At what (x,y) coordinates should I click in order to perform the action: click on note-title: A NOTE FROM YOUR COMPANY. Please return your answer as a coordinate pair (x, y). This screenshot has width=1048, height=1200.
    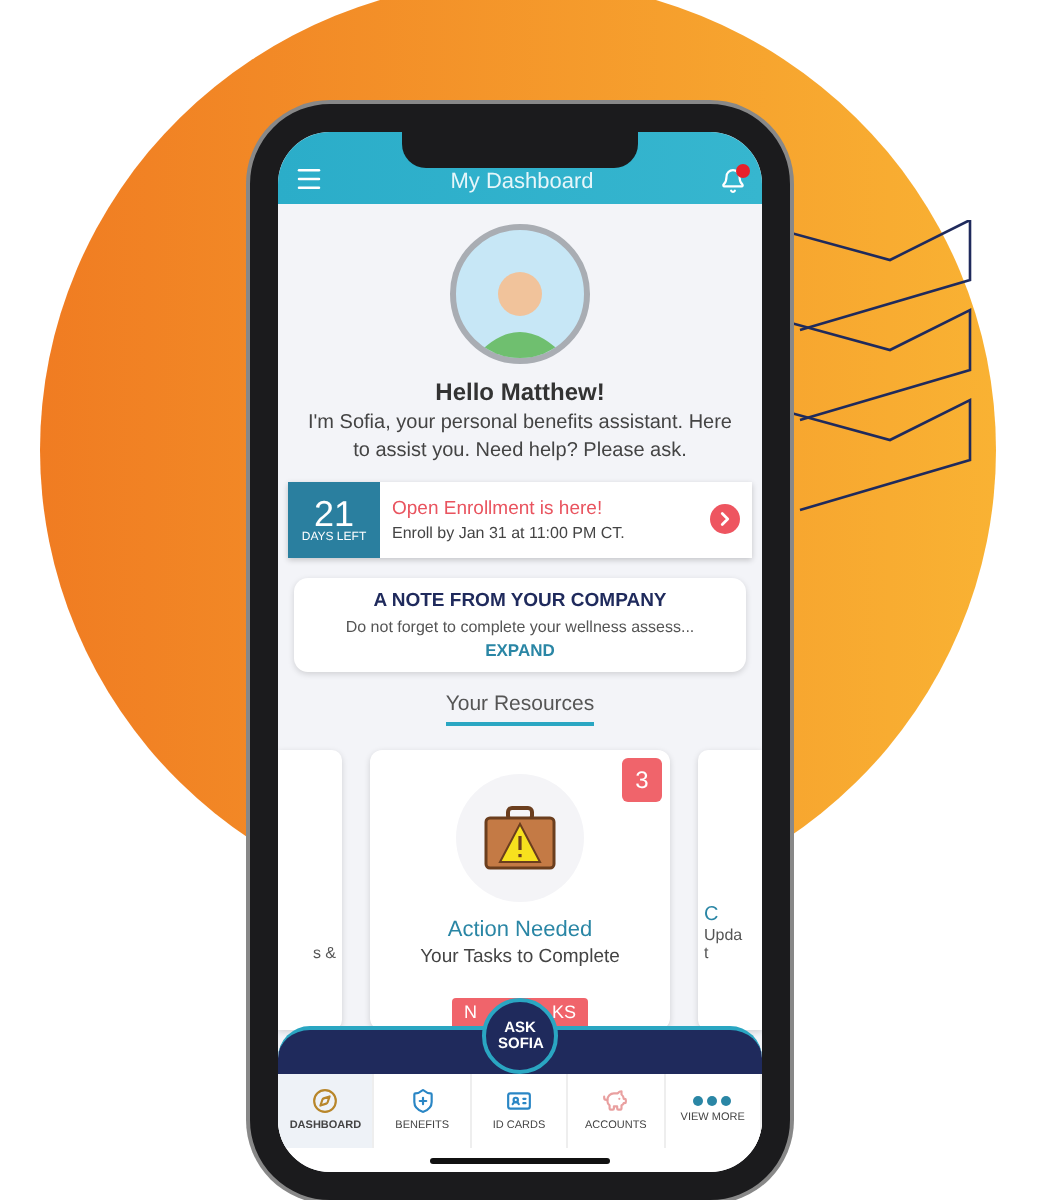
    Looking at the image, I should click on (520, 600).